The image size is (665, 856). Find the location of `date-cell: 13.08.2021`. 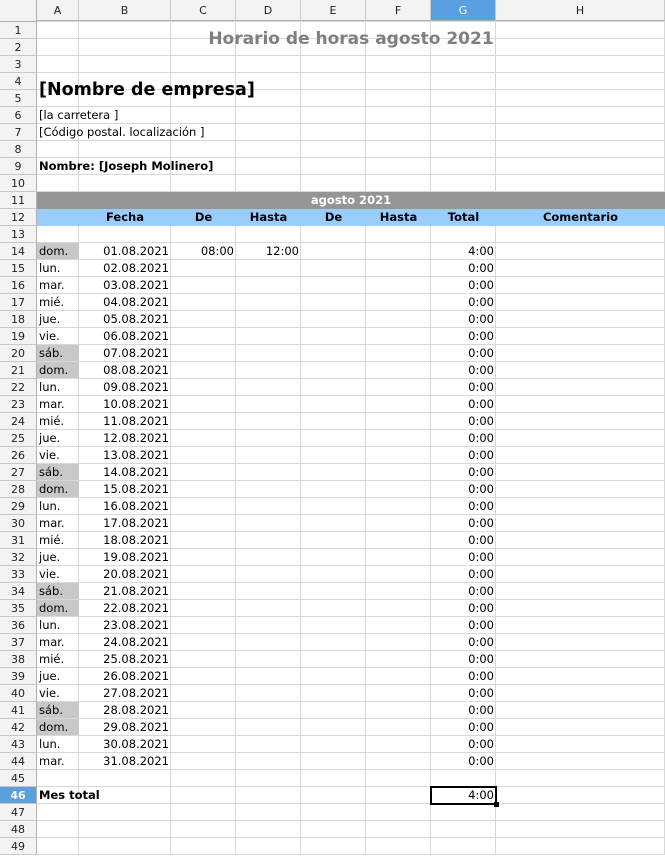

date-cell: 13.08.2021 is located at coordinates (125, 455).